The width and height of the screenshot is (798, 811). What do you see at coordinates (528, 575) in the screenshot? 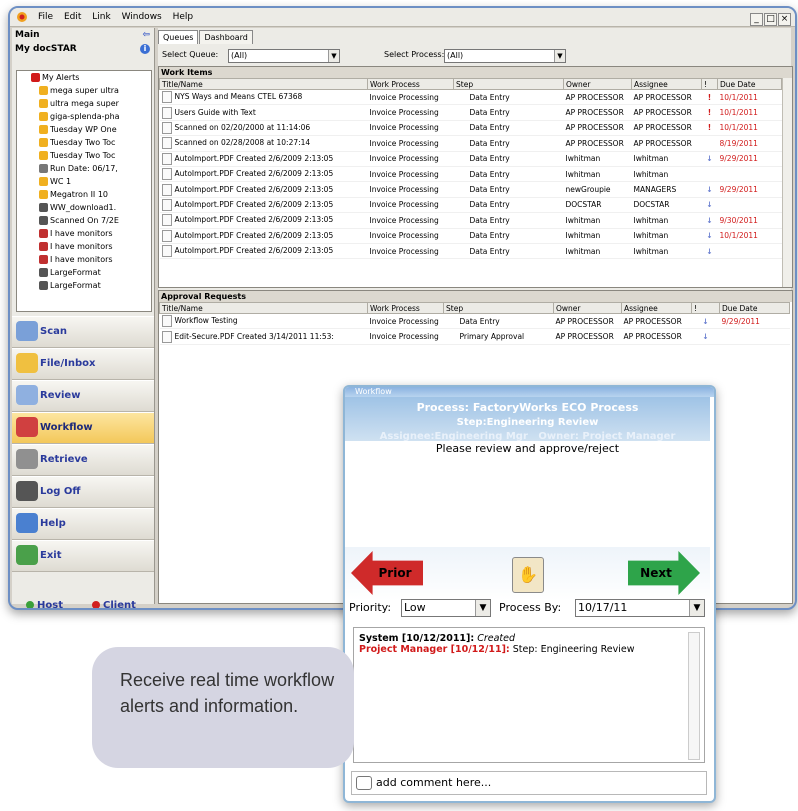
I see `hand-stop-icon: ✋` at bounding box center [528, 575].